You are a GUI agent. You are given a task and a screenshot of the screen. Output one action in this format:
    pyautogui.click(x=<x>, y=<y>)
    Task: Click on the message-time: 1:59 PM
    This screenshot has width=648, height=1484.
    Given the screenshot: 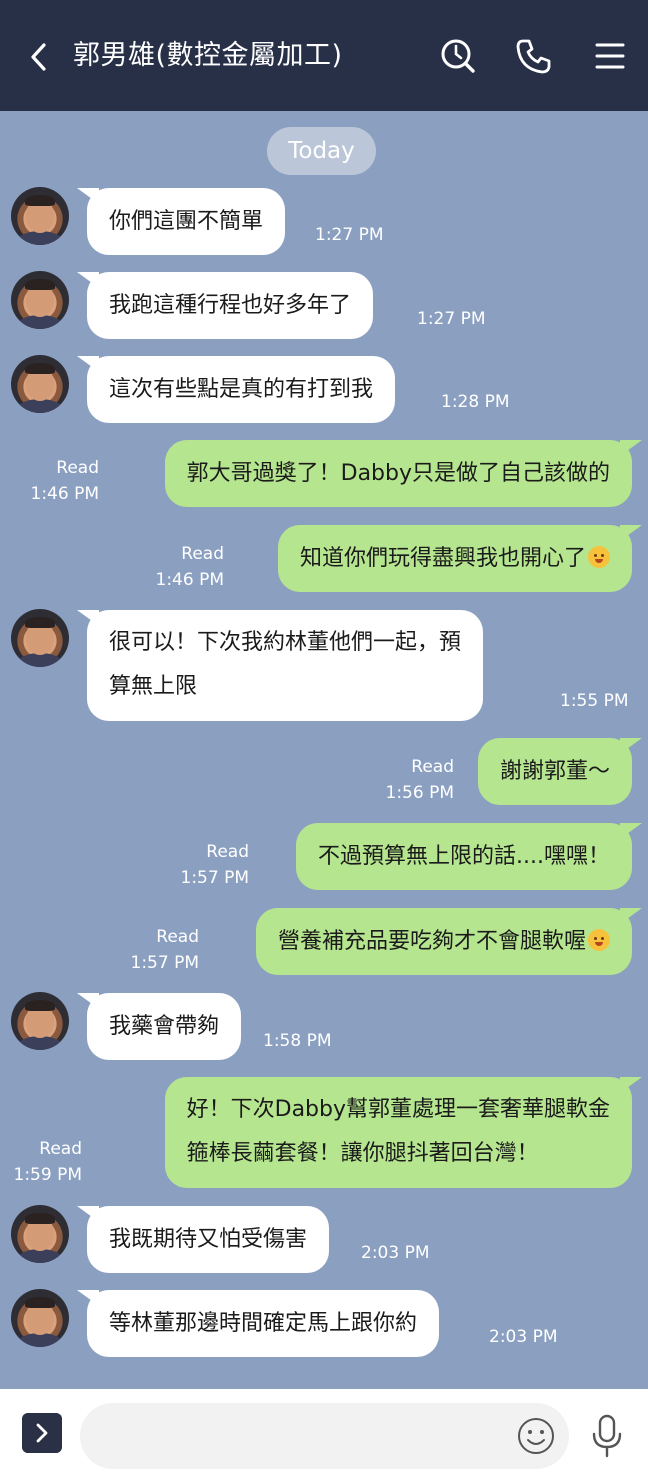 What is the action you would take?
    pyautogui.click(x=48, y=1175)
    